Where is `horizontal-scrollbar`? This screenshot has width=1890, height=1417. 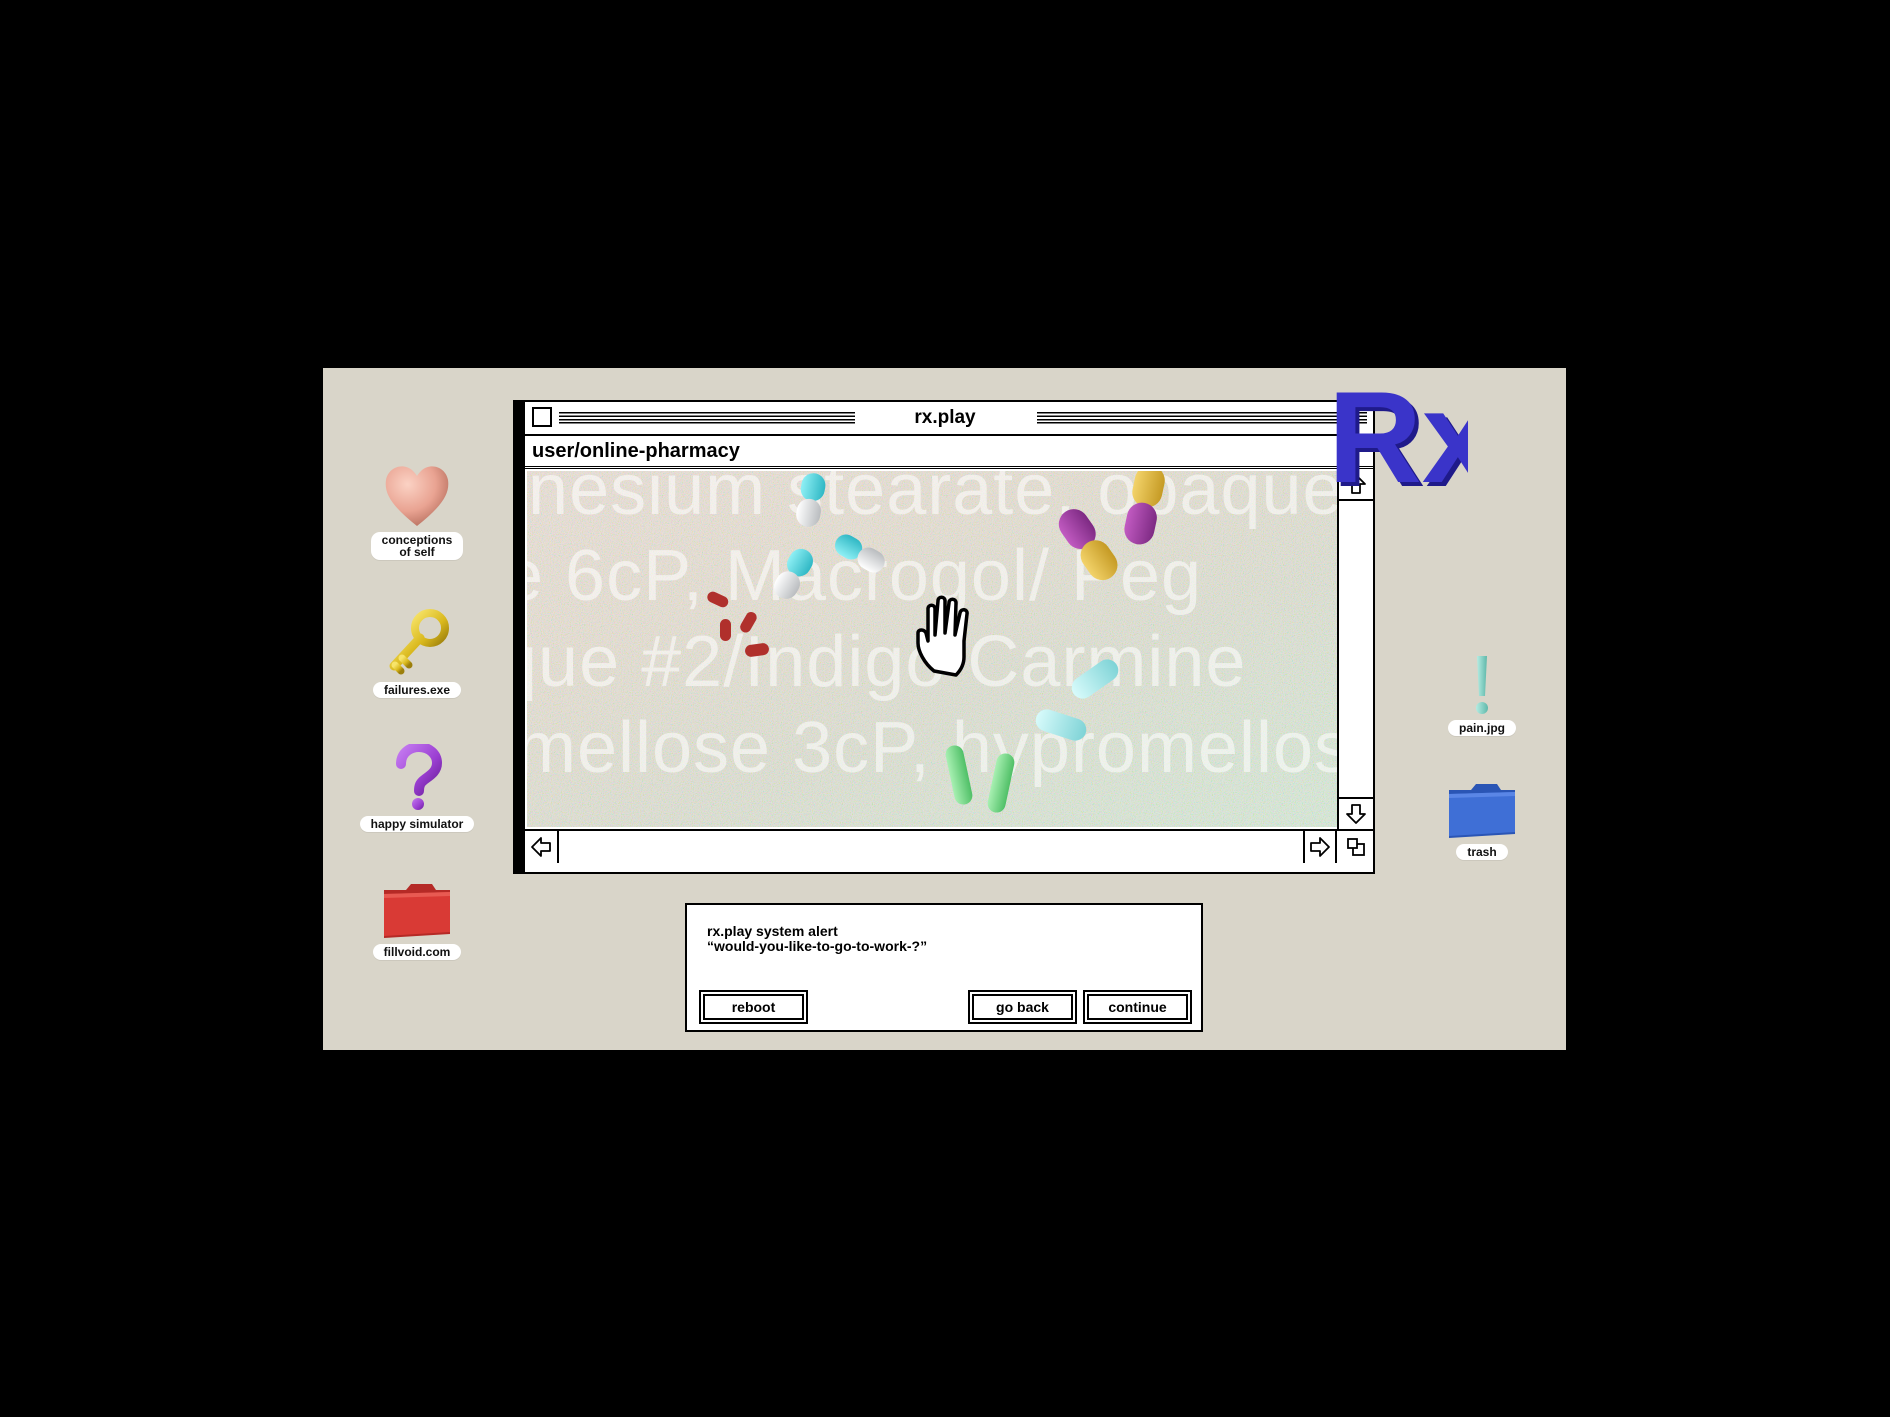
horizontal-scrollbar is located at coordinates (949, 846).